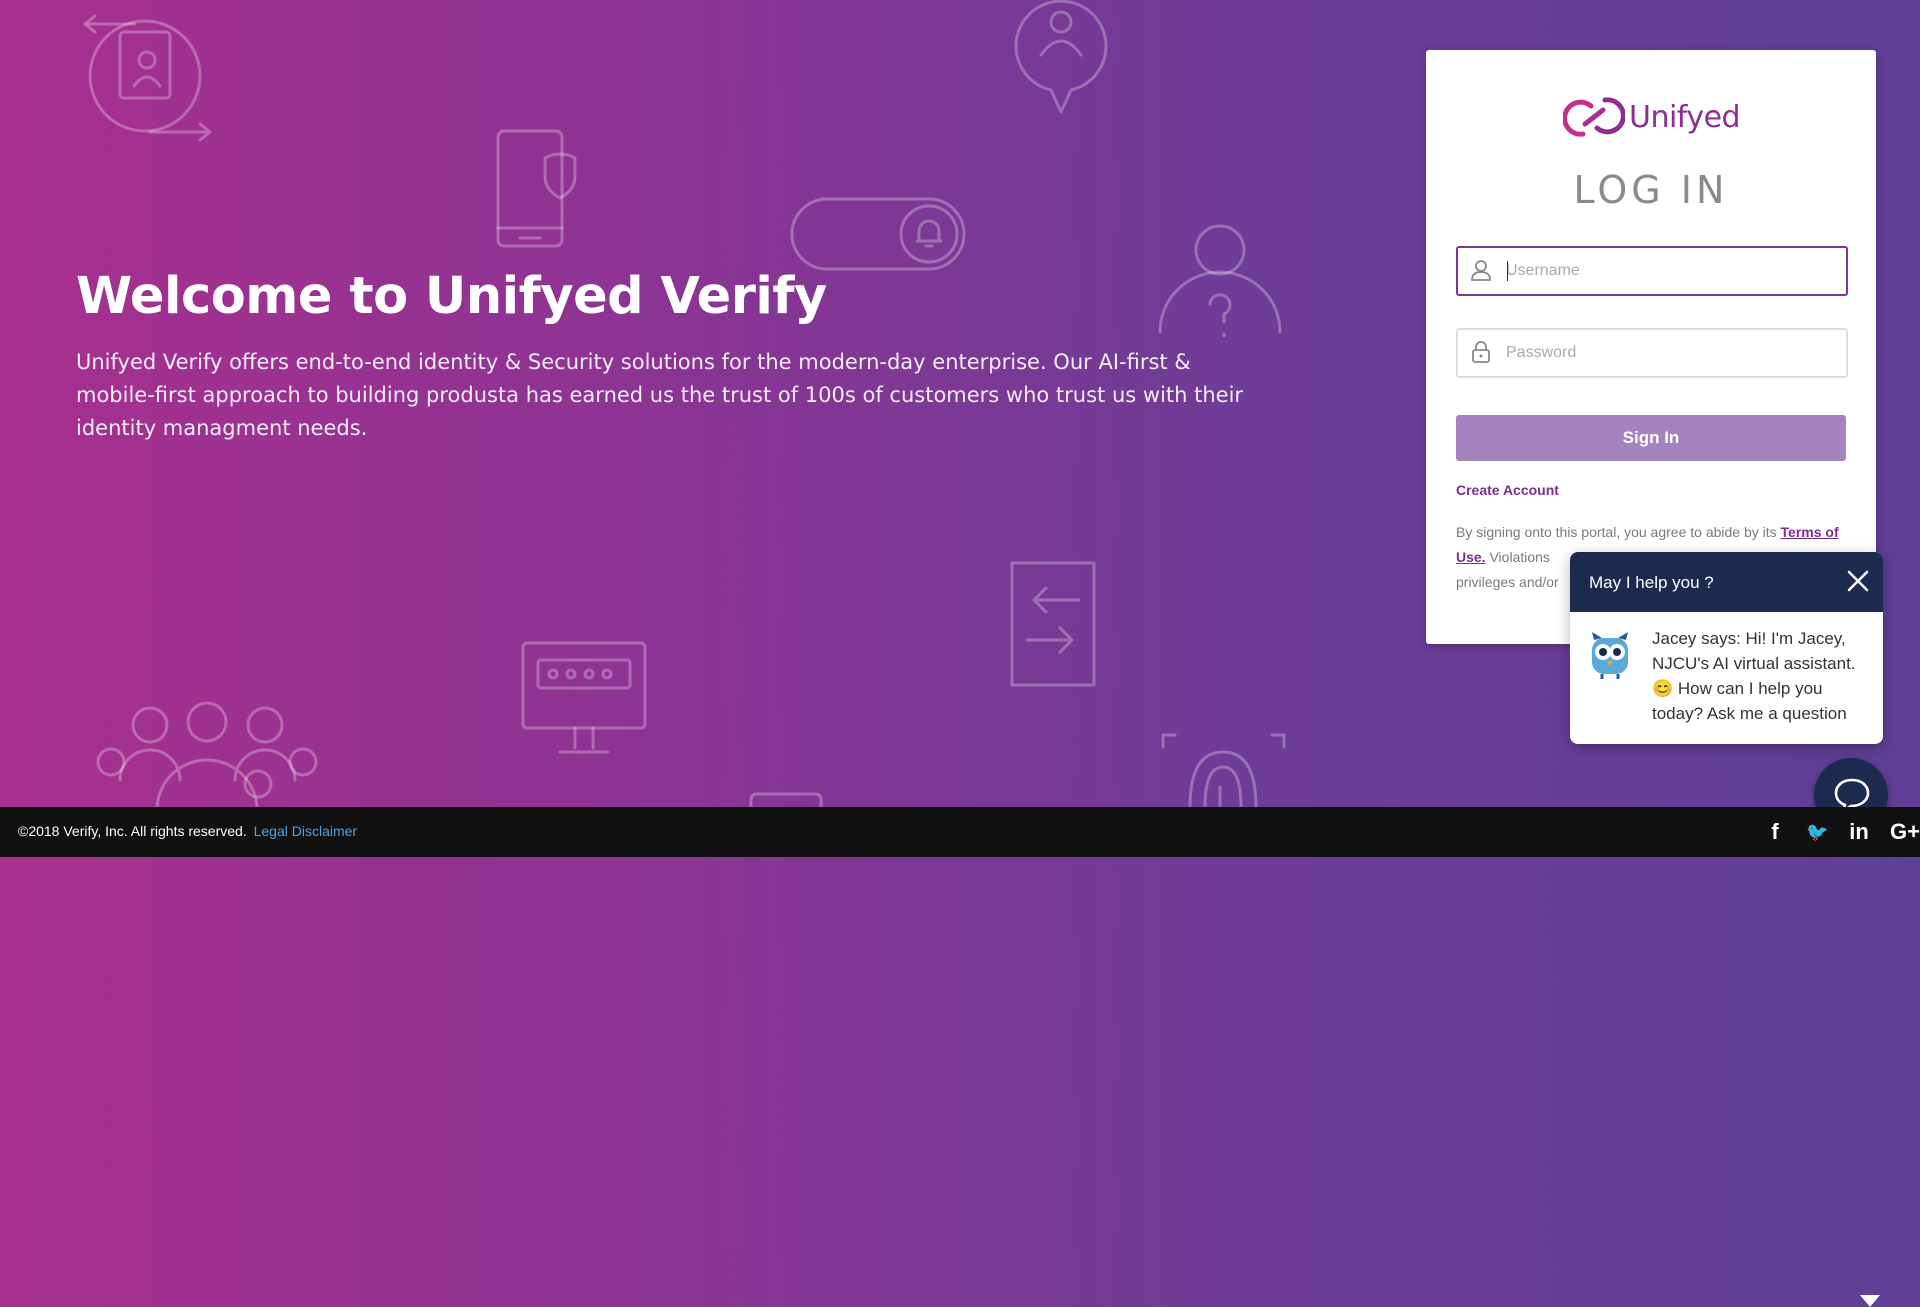 The width and height of the screenshot is (1920, 1307). Describe the element at coordinates (305, 831) in the screenshot. I see `legal-disclaimer-link: Legal Disclaimer` at that location.